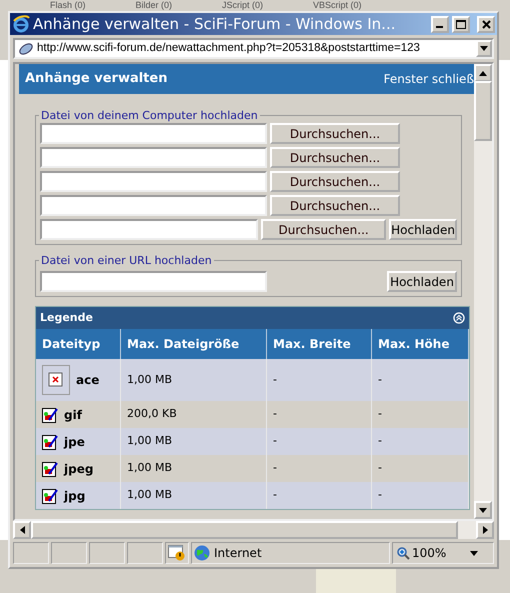  What do you see at coordinates (202, 553) in the screenshot?
I see `globe-icon` at bounding box center [202, 553].